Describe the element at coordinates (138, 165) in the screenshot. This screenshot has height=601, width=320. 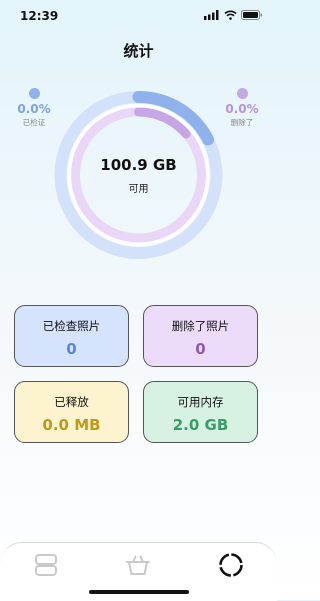
I see `free-storage-value: 100.9 GB` at that location.